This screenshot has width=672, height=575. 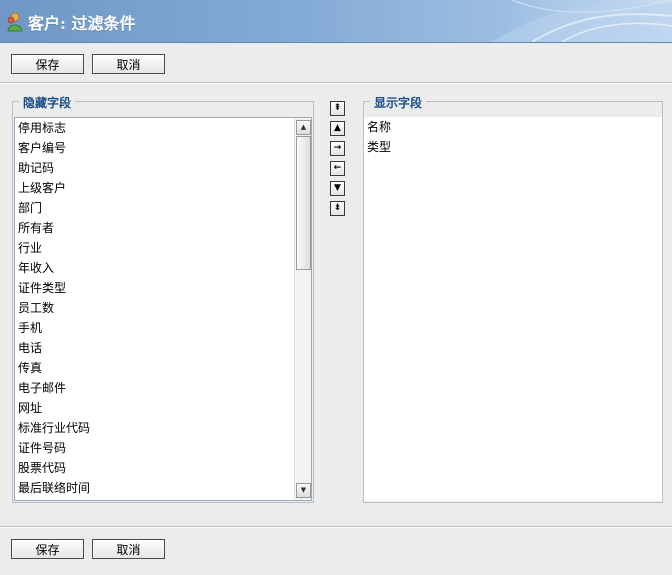 I want to click on separator-top, so click(x=336, y=83).